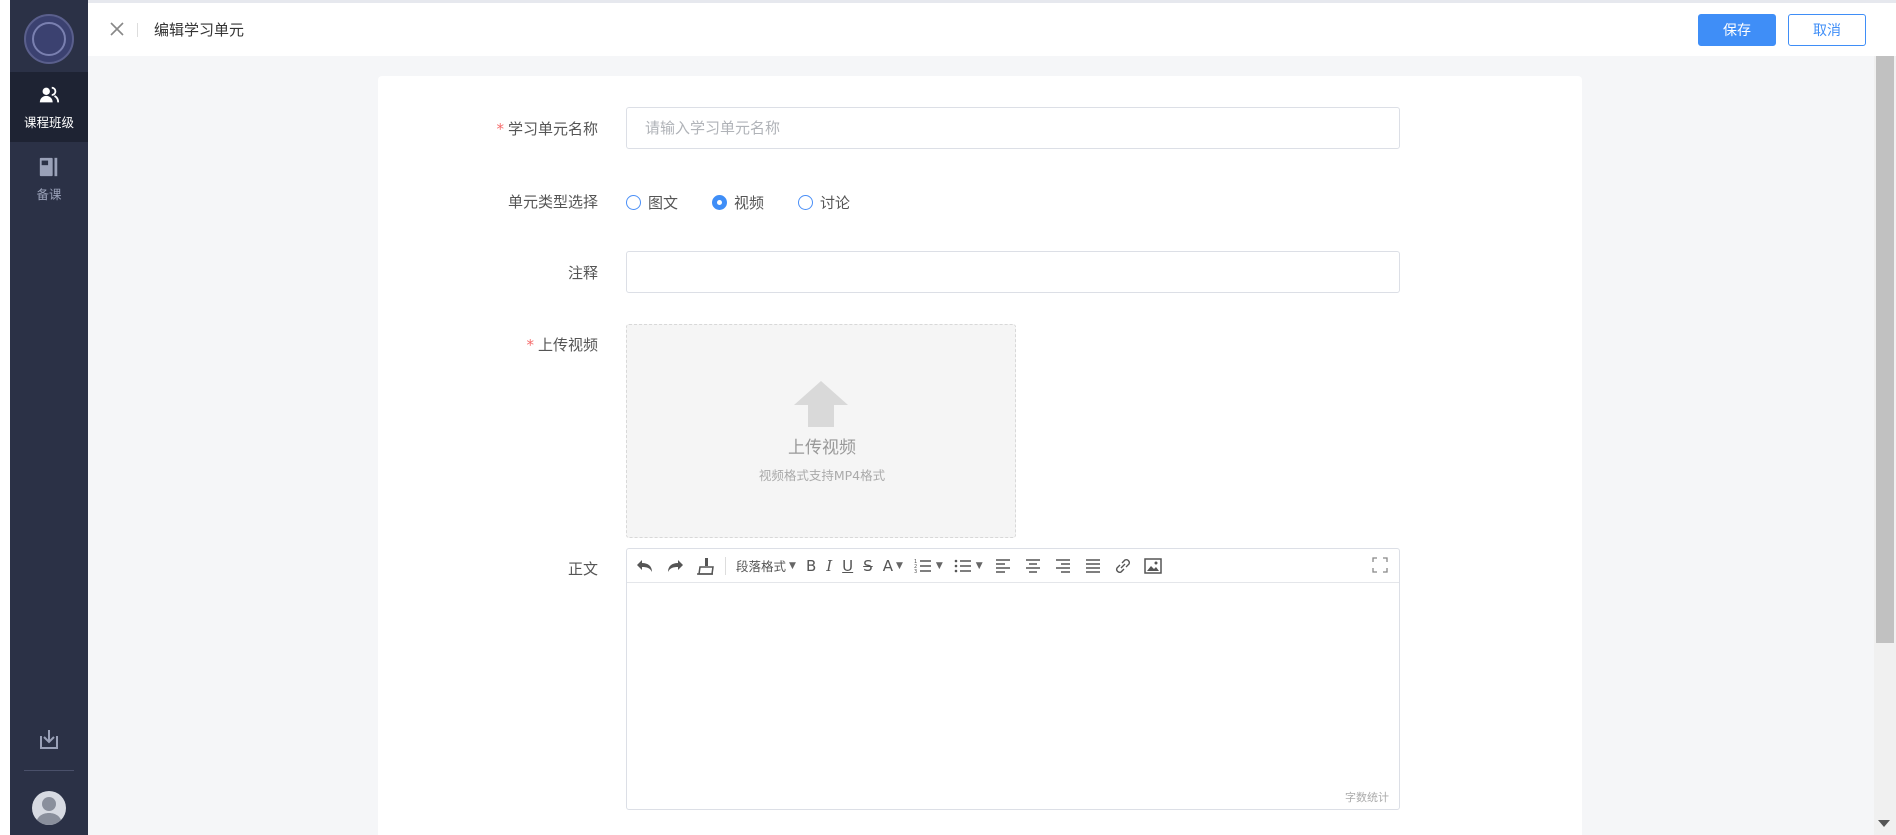 The image size is (1896, 835). Describe the element at coordinates (48, 122) in the screenshot. I see `sidebar-item-label: 课程班级` at that location.